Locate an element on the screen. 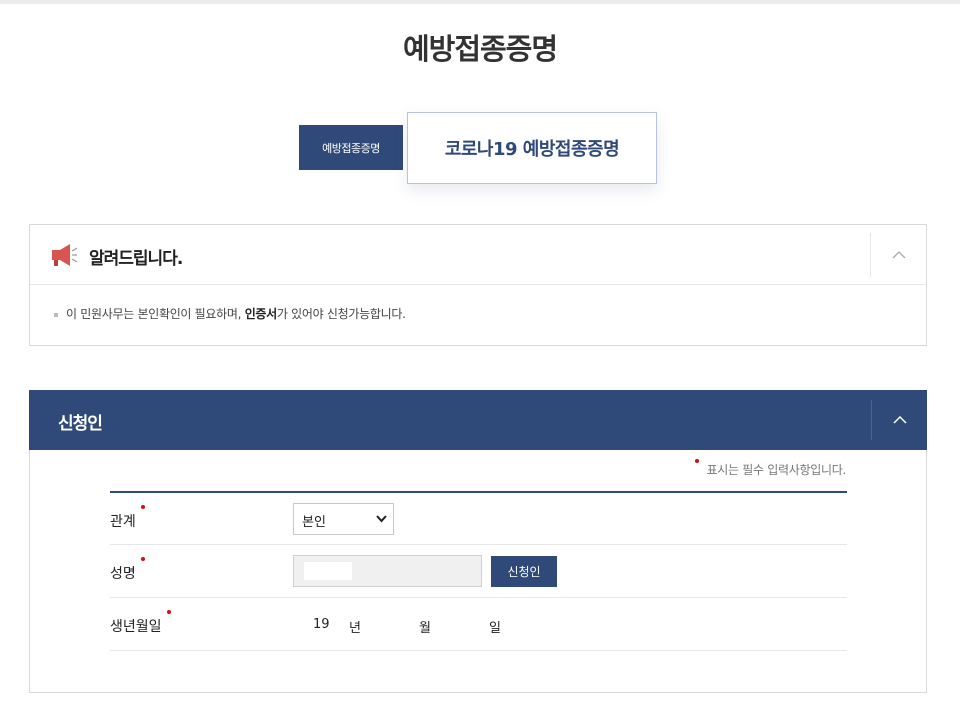 This screenshot has height=712, width=960. page-title: 예방접종증명 is located at coordinates (480, 49).